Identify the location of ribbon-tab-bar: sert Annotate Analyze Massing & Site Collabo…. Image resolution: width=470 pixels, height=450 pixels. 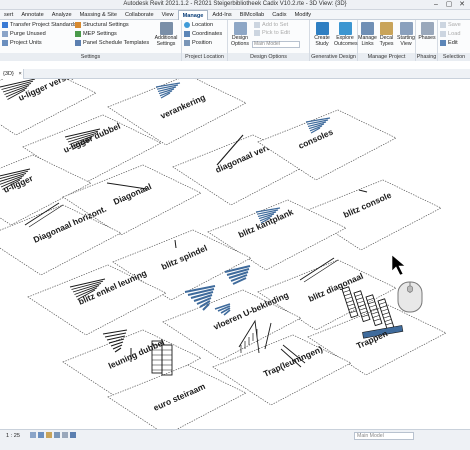
(235, 15).